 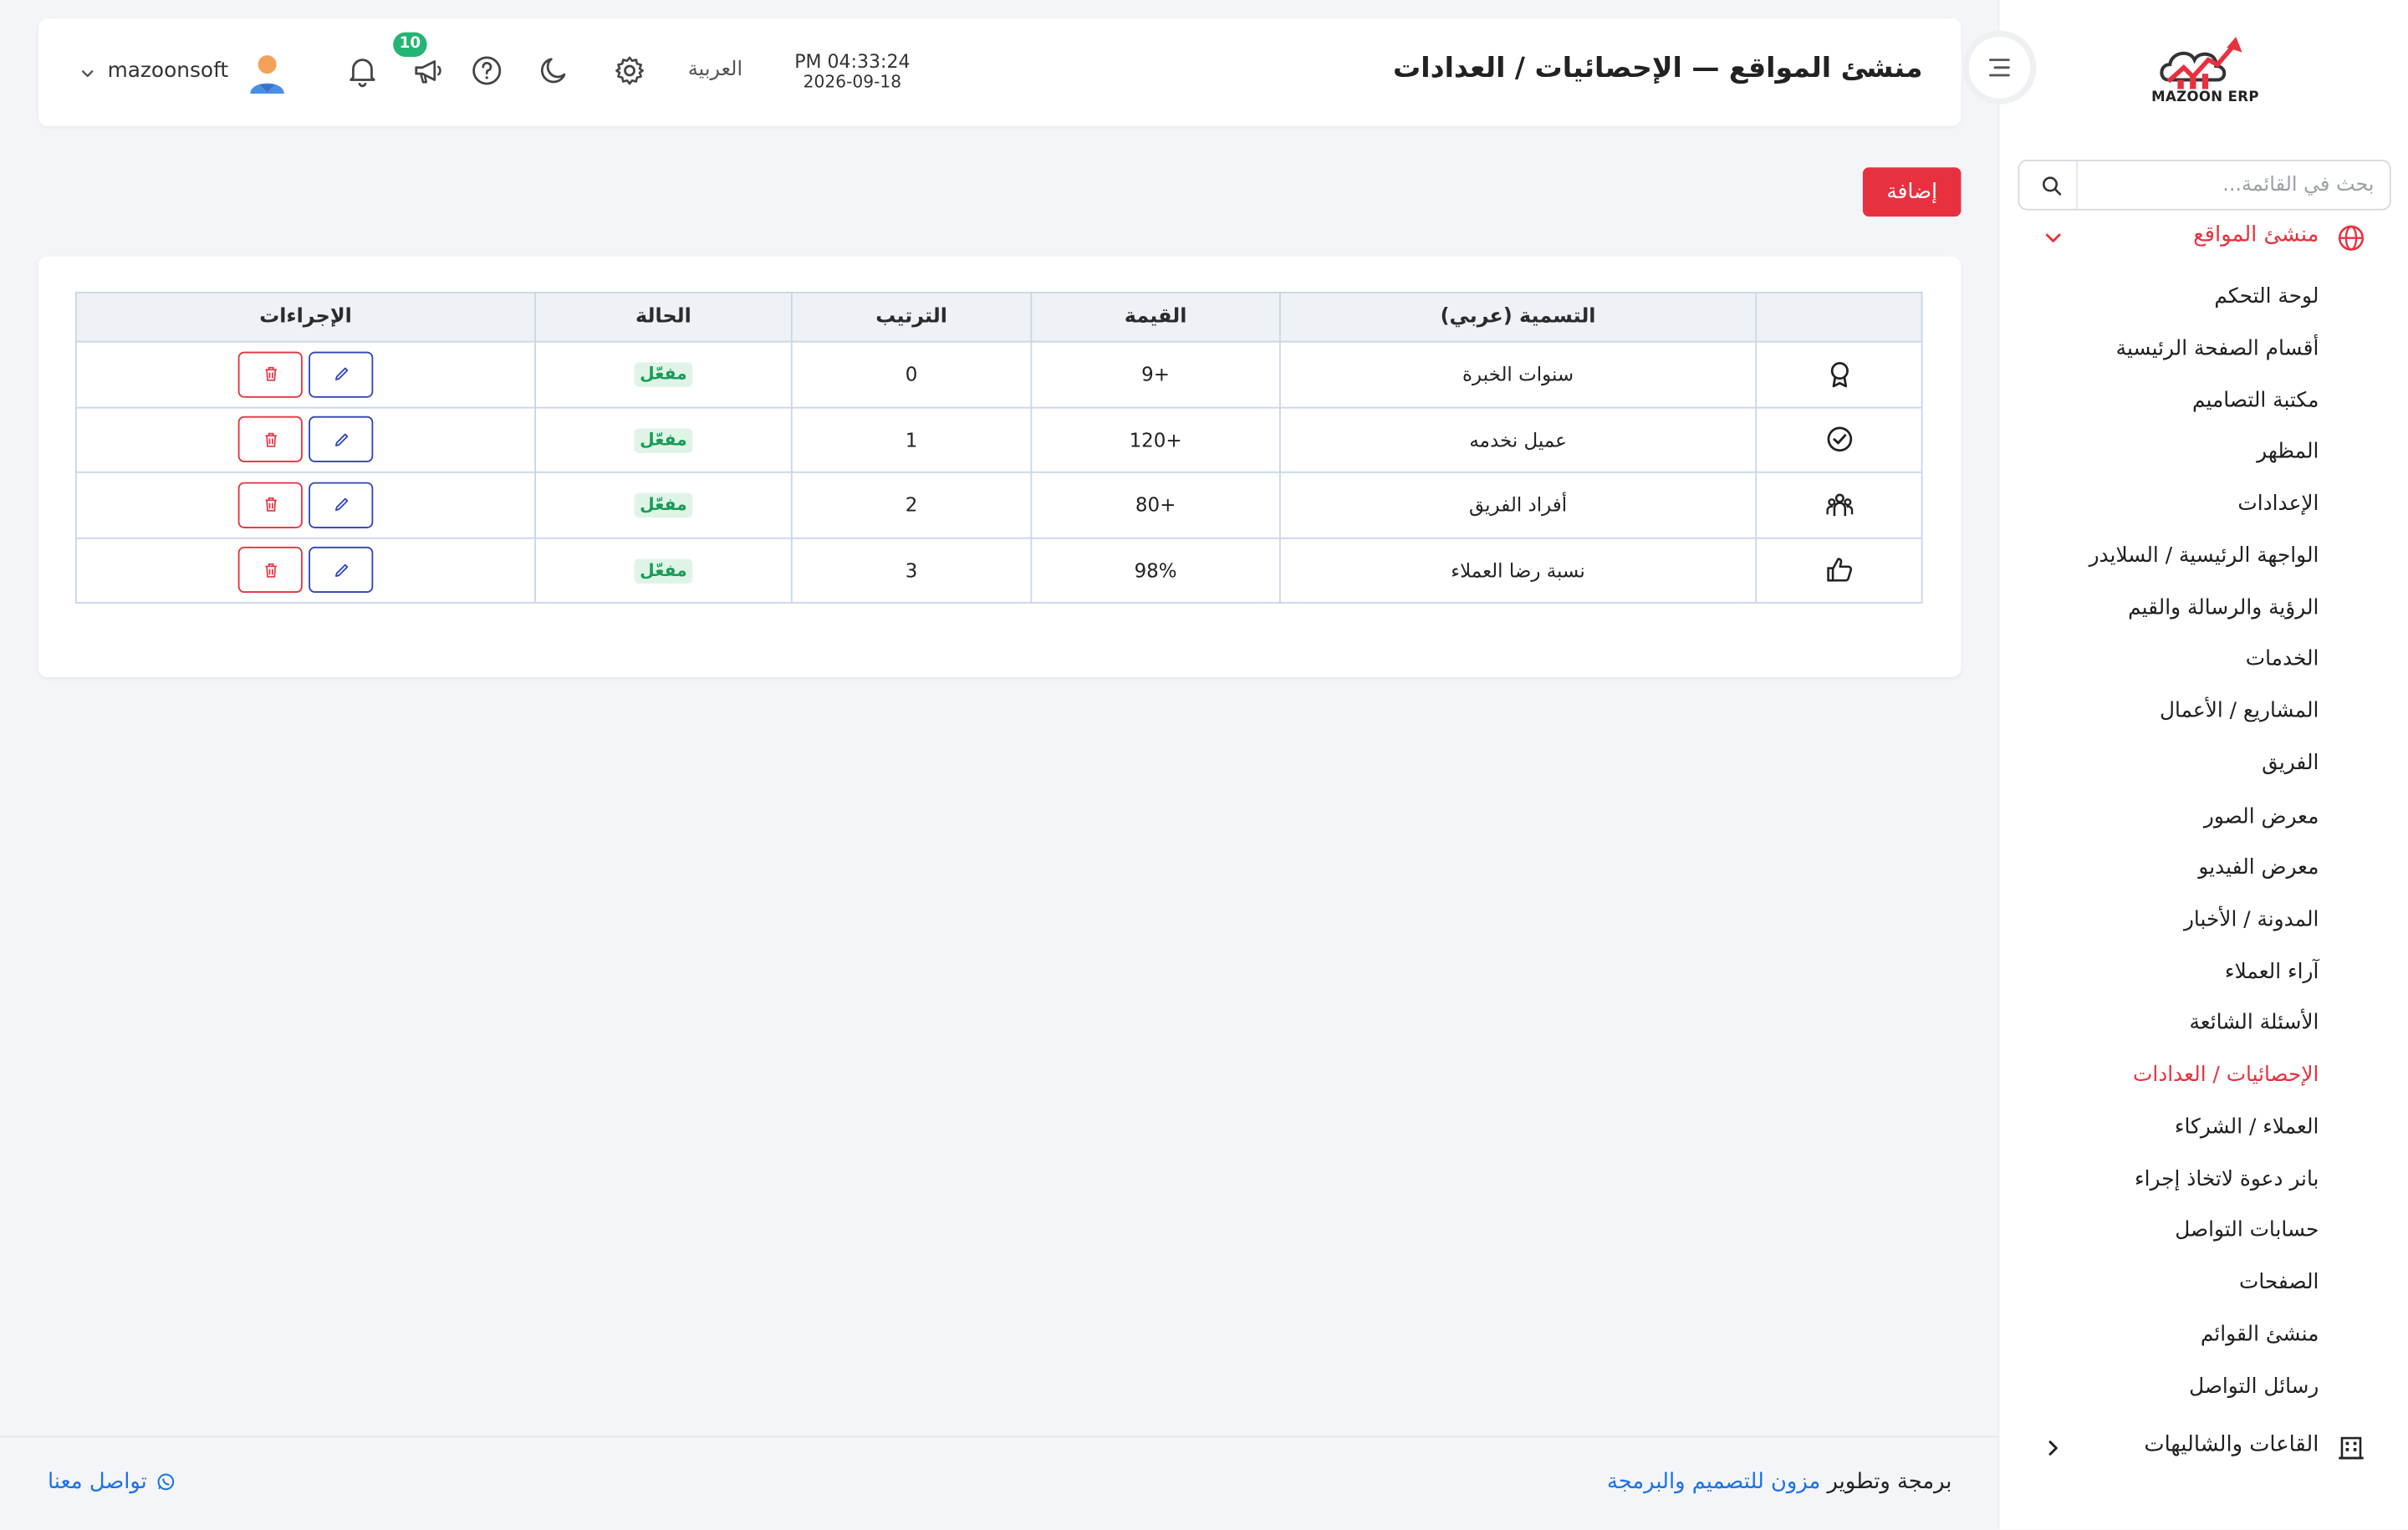 What do you see at coordinates (2227, 1179) in the screenshot?
I see `sidebar-item: بانر دعوة لاتخاذ إجراء` at bounding box center [2227, 1179].